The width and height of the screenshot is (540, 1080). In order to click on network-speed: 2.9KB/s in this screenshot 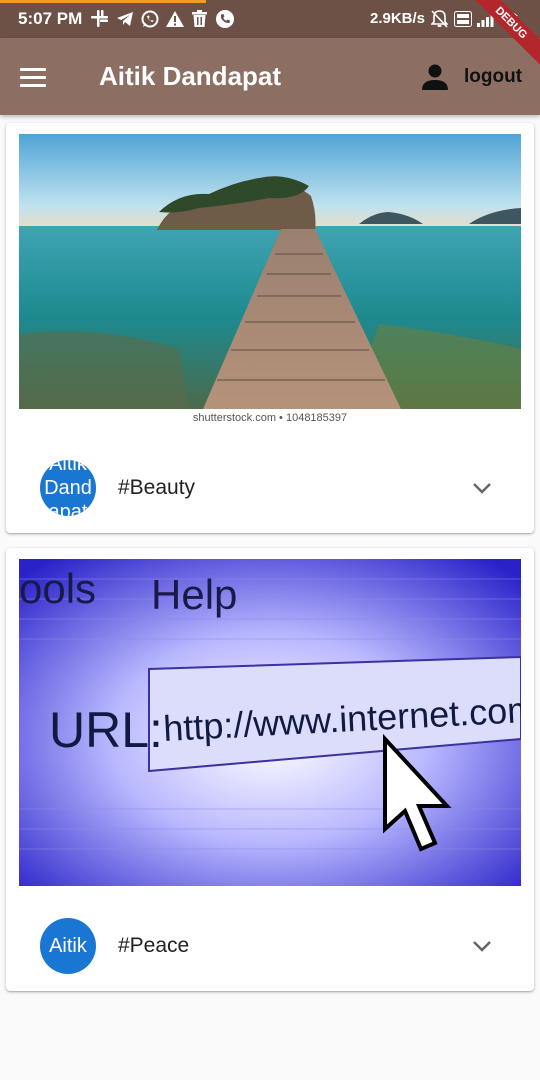, I will do `click(398, 18)`.